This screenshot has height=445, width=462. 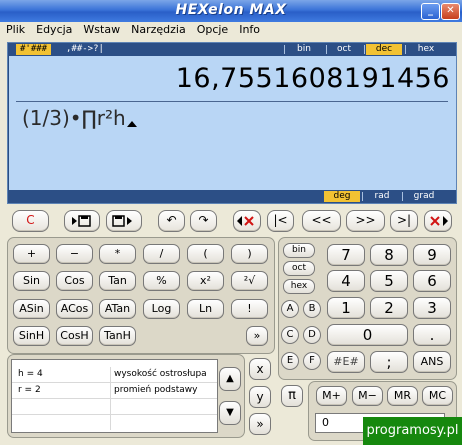 What do you see at coordinates (101, 29) in the screenshot?
I see `menu-wstaw: Wstaw` at bounding box center [101, 29].